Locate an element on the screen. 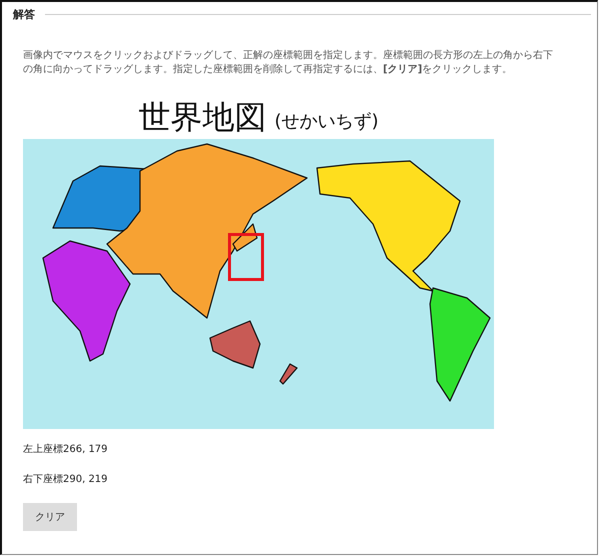  section-heading: 解答 is located at coordinates (24, 14).